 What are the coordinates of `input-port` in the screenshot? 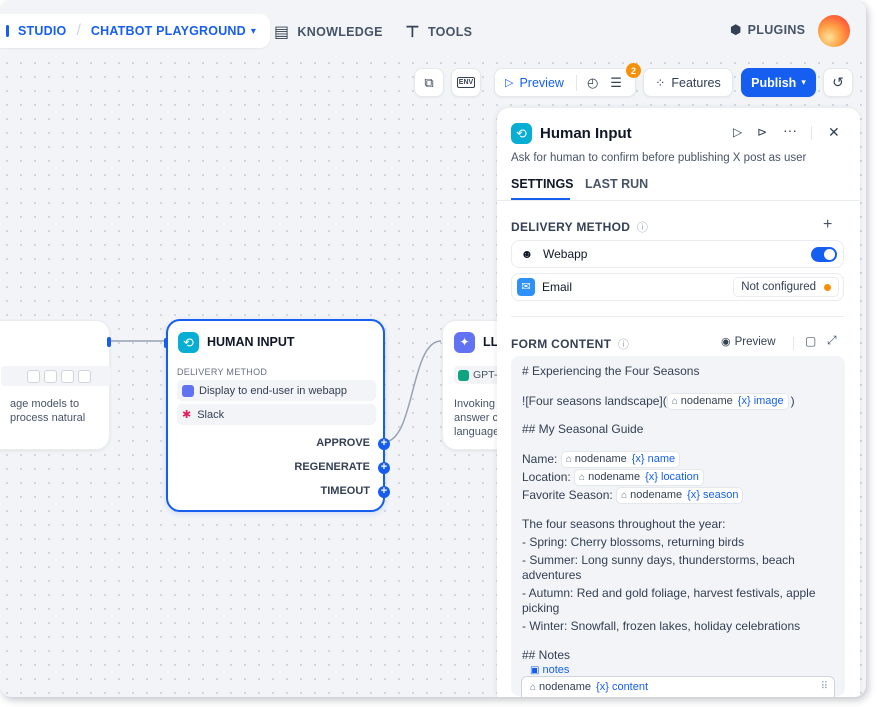 It's located at (166, 343).